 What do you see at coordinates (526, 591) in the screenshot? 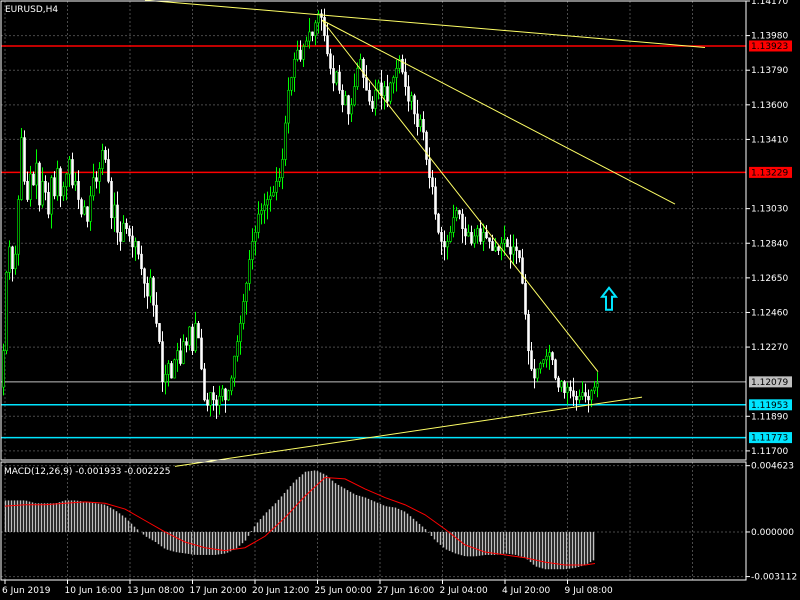
I see `time-tick-label: 4 Jul 20:00` at bounding box center [526, 591].